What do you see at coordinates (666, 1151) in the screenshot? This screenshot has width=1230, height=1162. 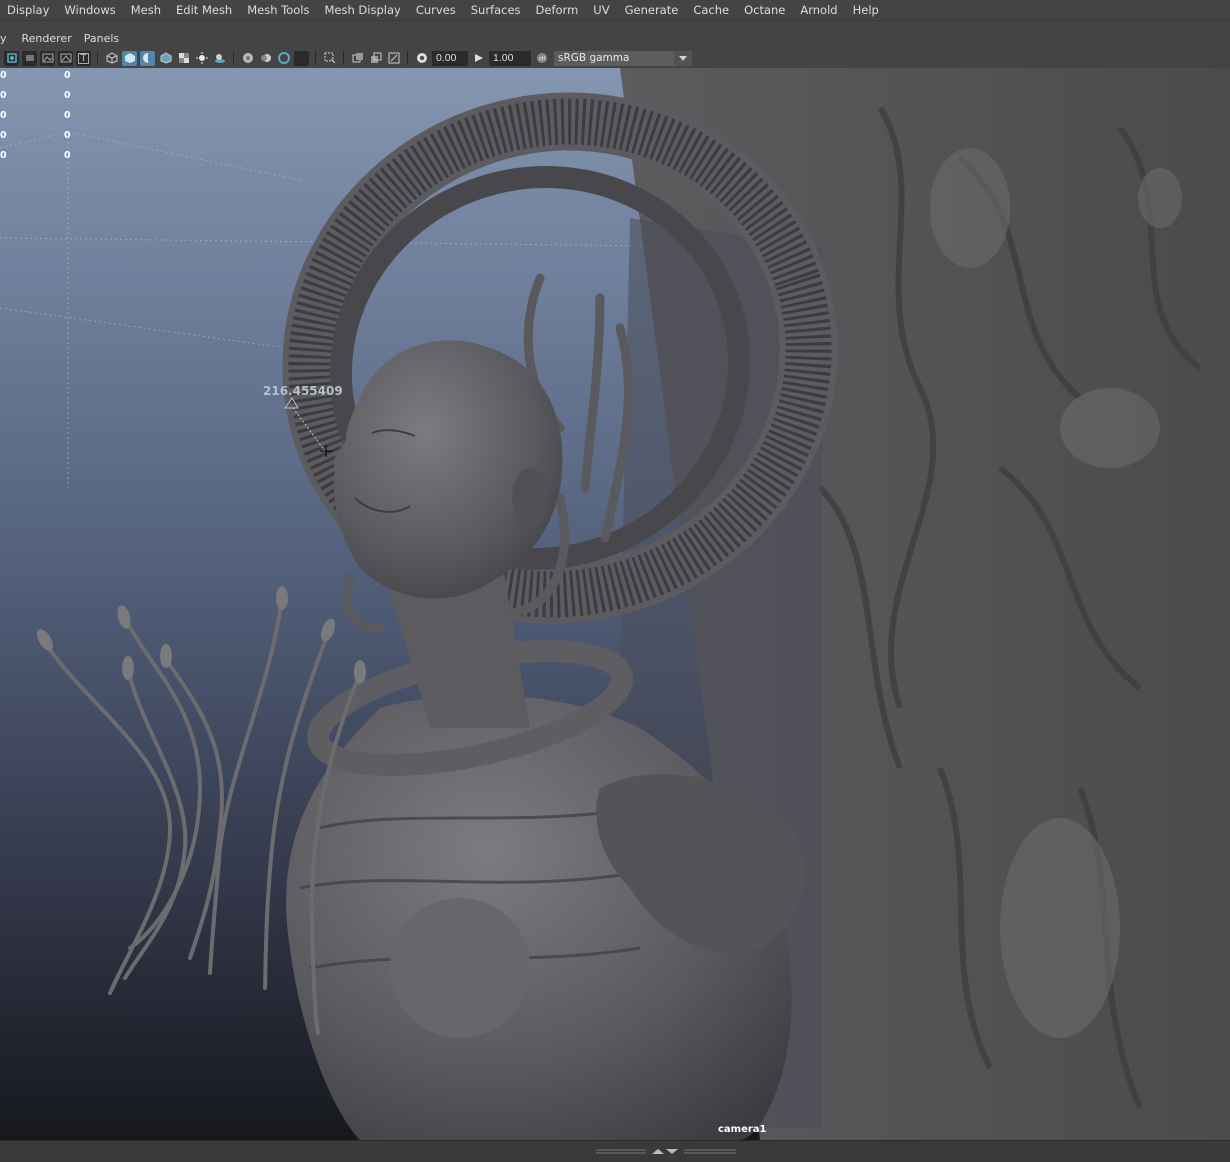 I see `panel-resize-grip` at bounding box center [666, 1151].